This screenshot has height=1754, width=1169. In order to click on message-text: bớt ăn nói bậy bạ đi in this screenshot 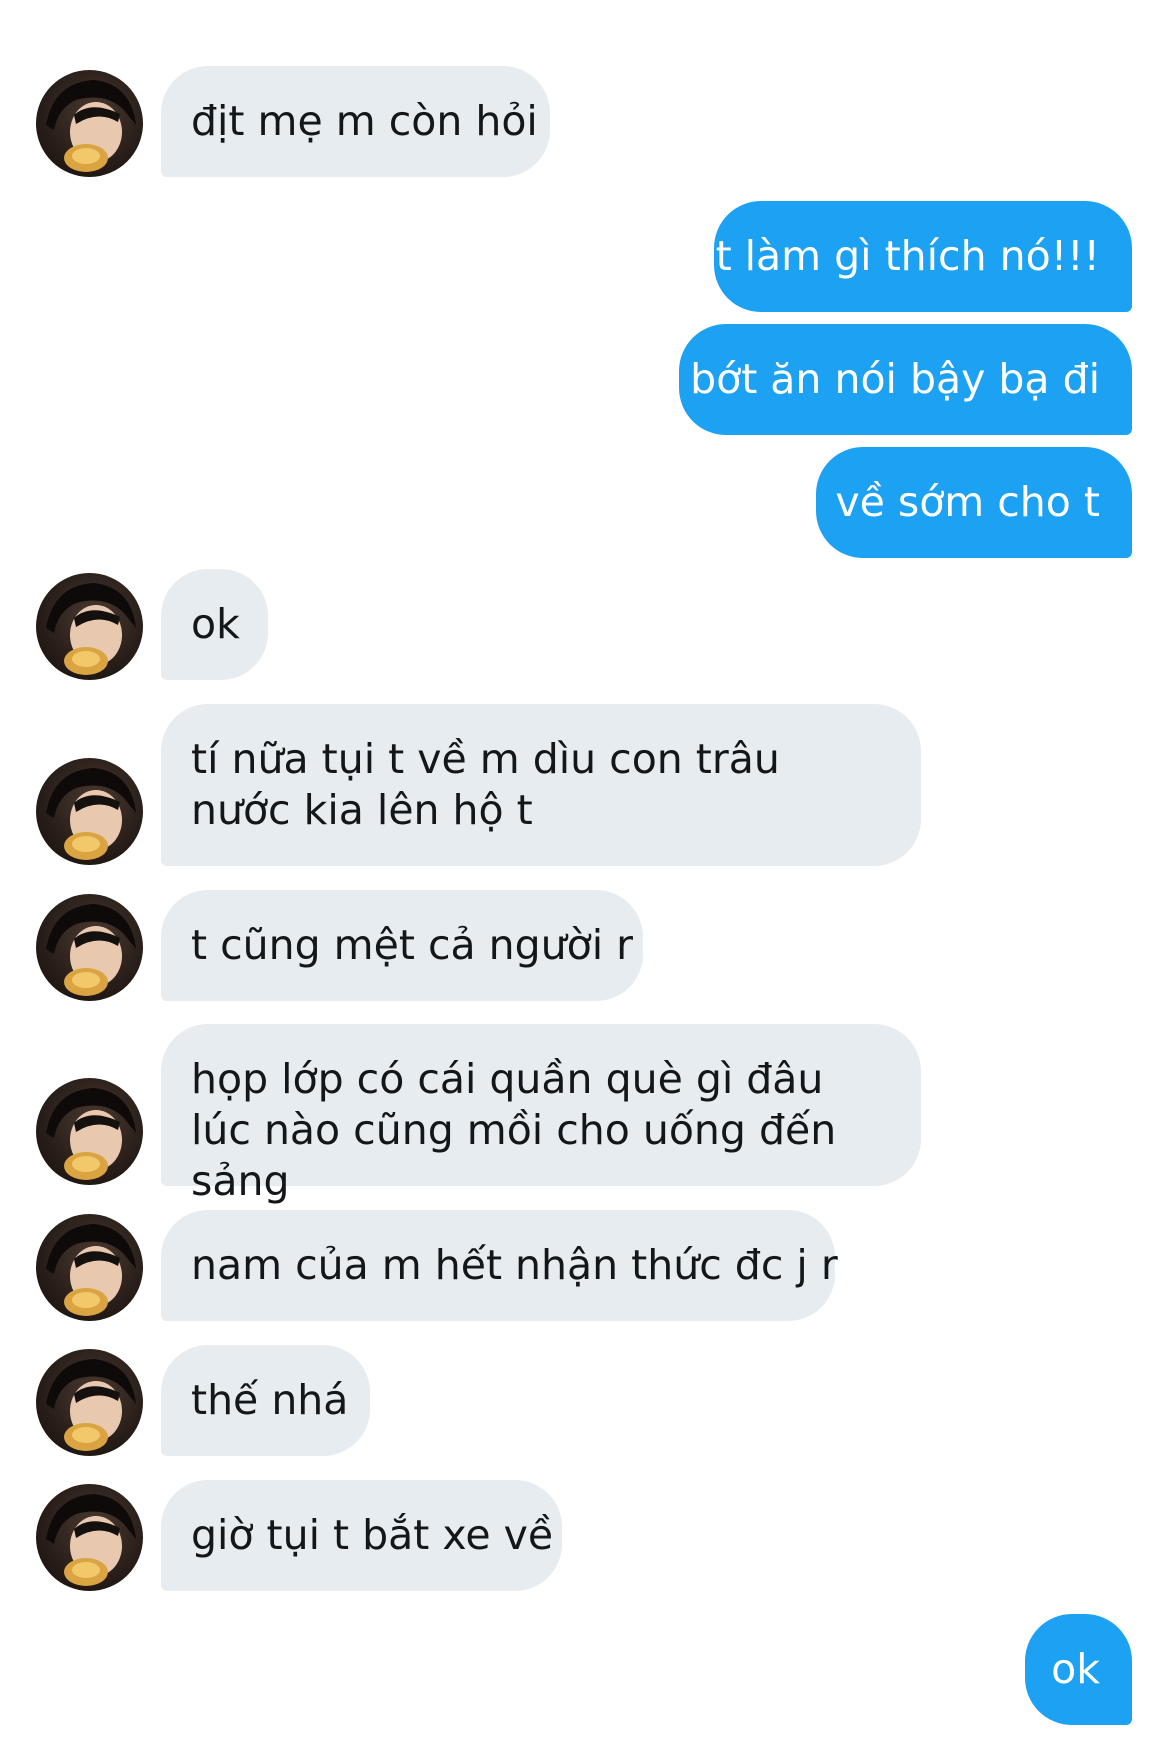, I will do `click(895, 379)`.